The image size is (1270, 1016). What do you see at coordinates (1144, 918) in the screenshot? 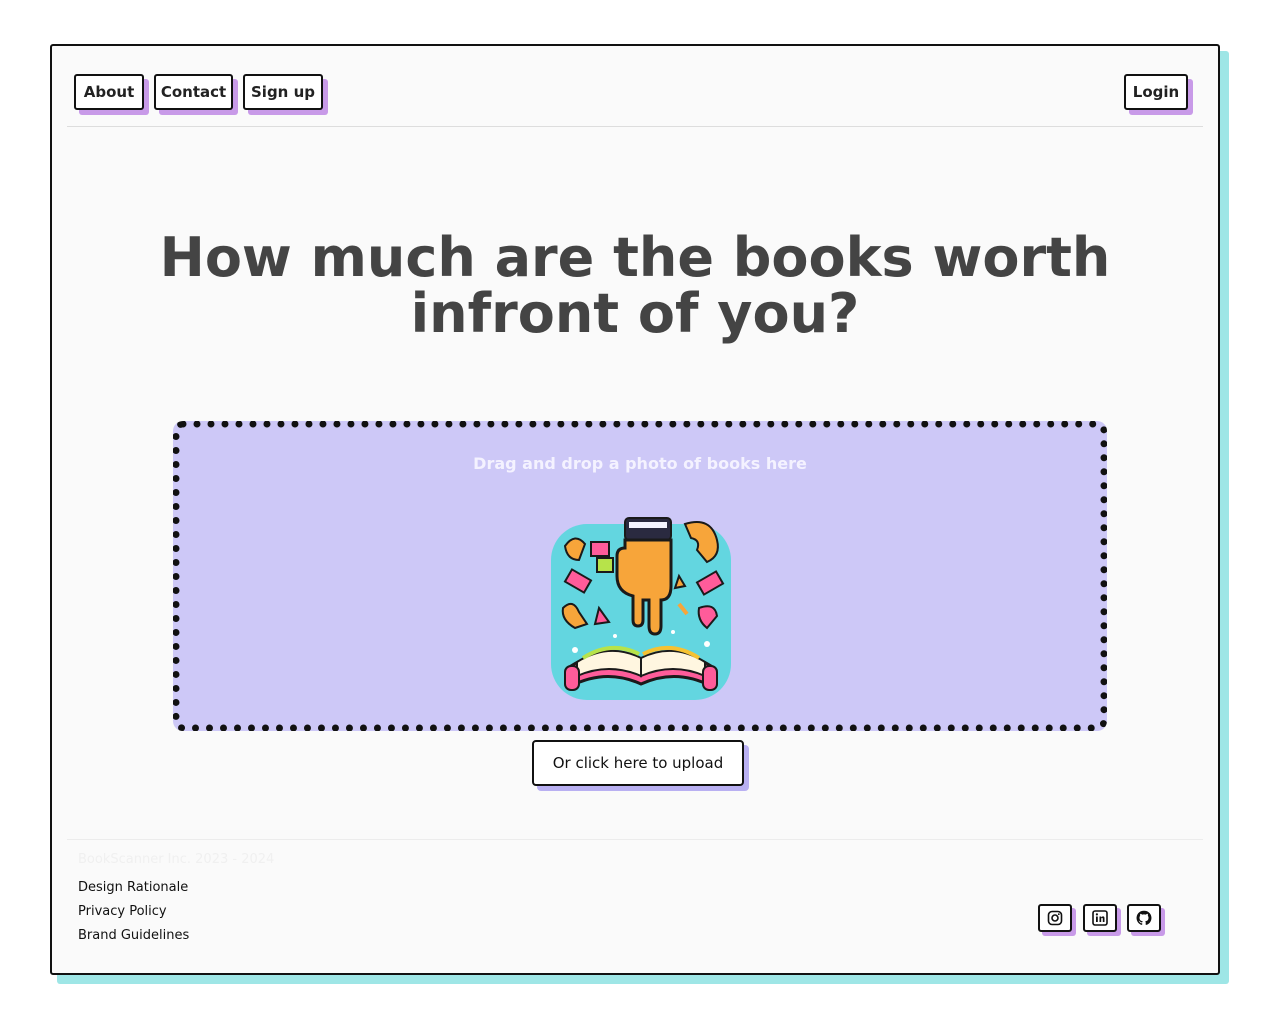
I see `github-icon` at bounding box center [1144, 918].